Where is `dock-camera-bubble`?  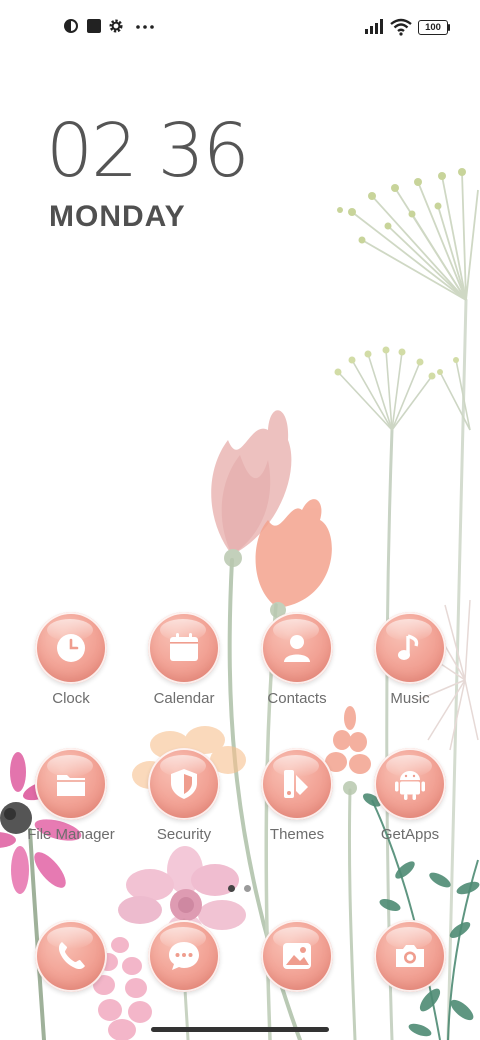
dock-camera-bubble is located at coordinates (410, 956).